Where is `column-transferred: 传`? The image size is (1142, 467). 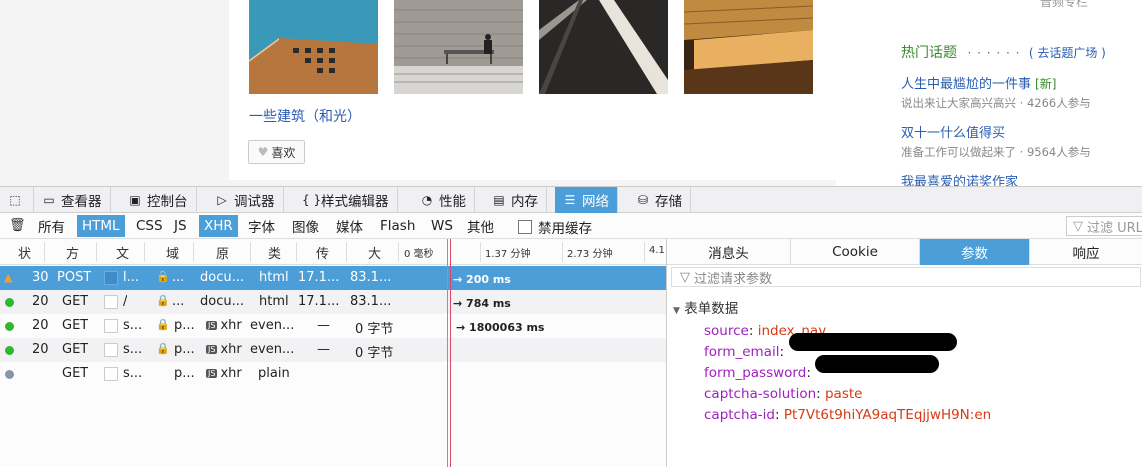
column-transferred: 传 is located at coordinates (322, 252).